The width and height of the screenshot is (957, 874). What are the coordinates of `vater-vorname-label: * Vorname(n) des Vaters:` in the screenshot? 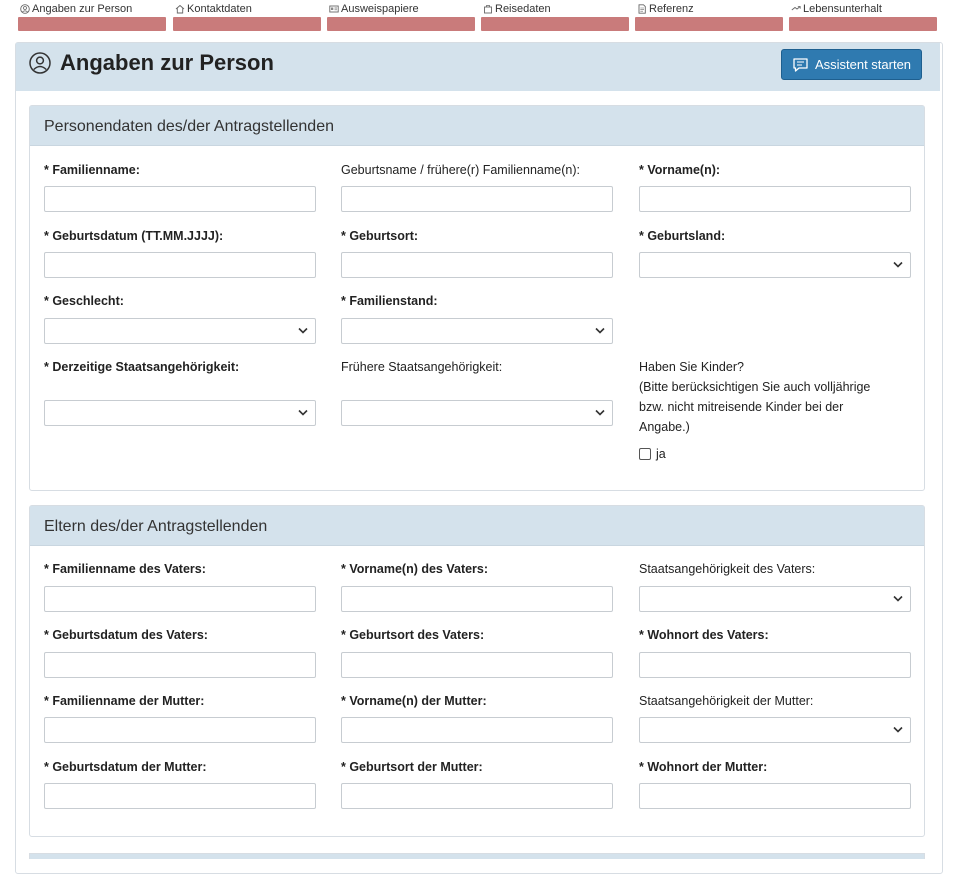 It's located at (415, 569).